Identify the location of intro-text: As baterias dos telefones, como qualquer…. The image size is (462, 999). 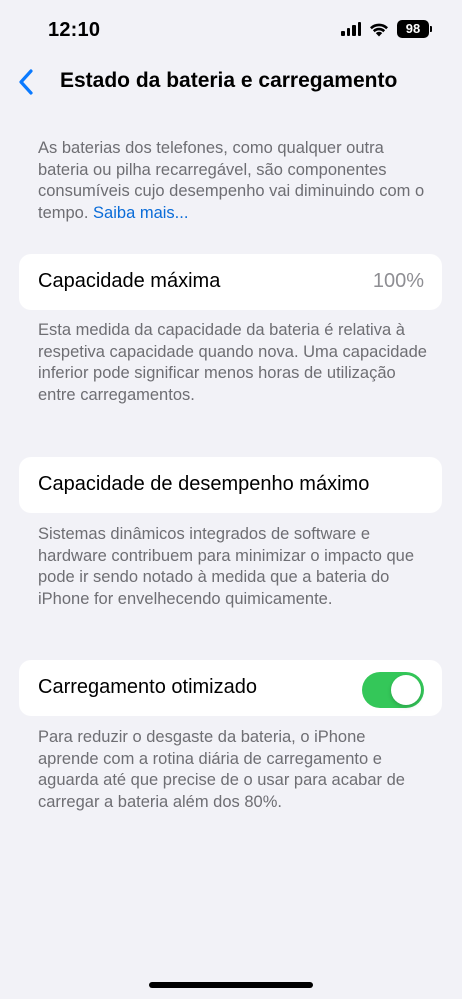
(234, 181).